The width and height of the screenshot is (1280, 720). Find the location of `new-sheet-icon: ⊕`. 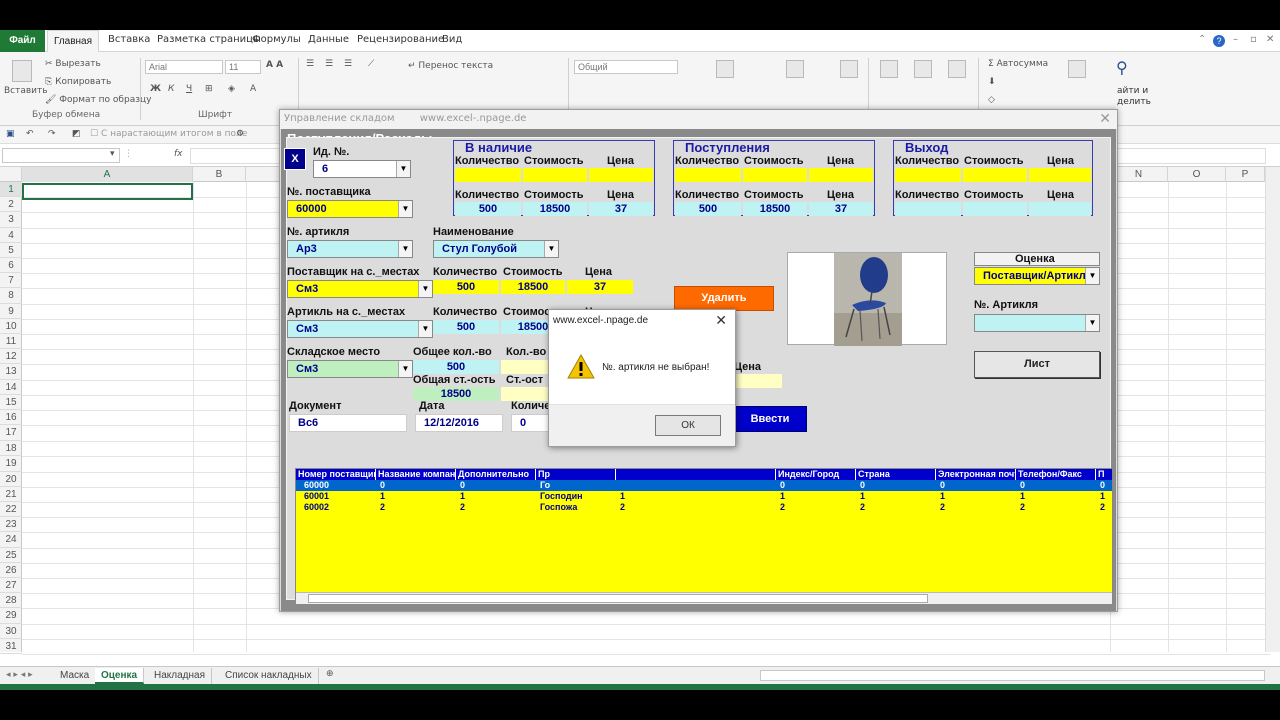

new-sheet-icon: ⊕ is located at coordinates (330, 674).